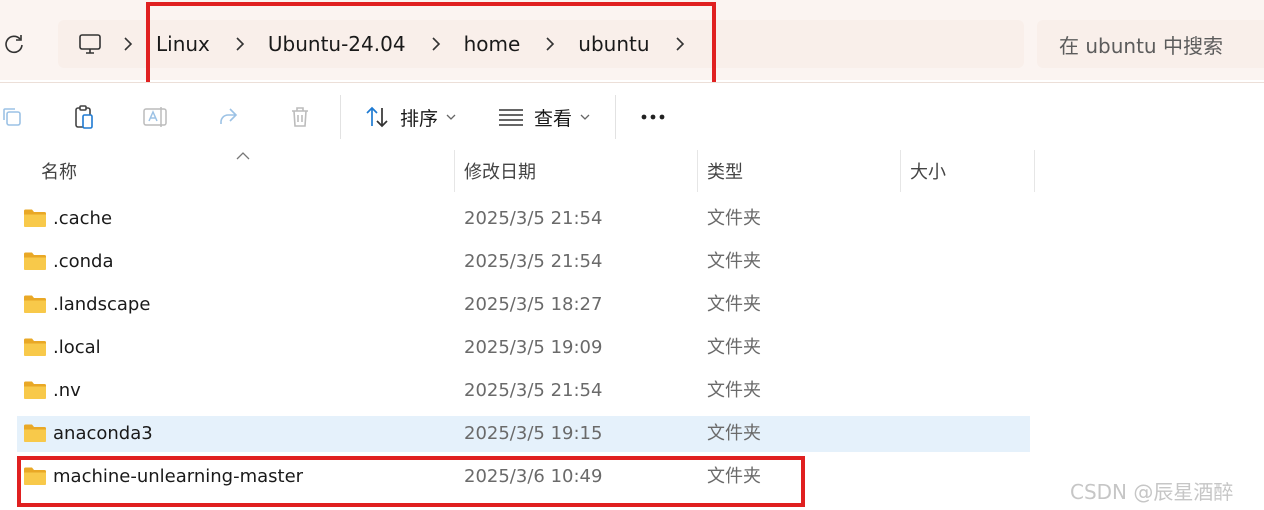 The image size is (1264, 510). I want to click on rename-button, so click(155, 117).